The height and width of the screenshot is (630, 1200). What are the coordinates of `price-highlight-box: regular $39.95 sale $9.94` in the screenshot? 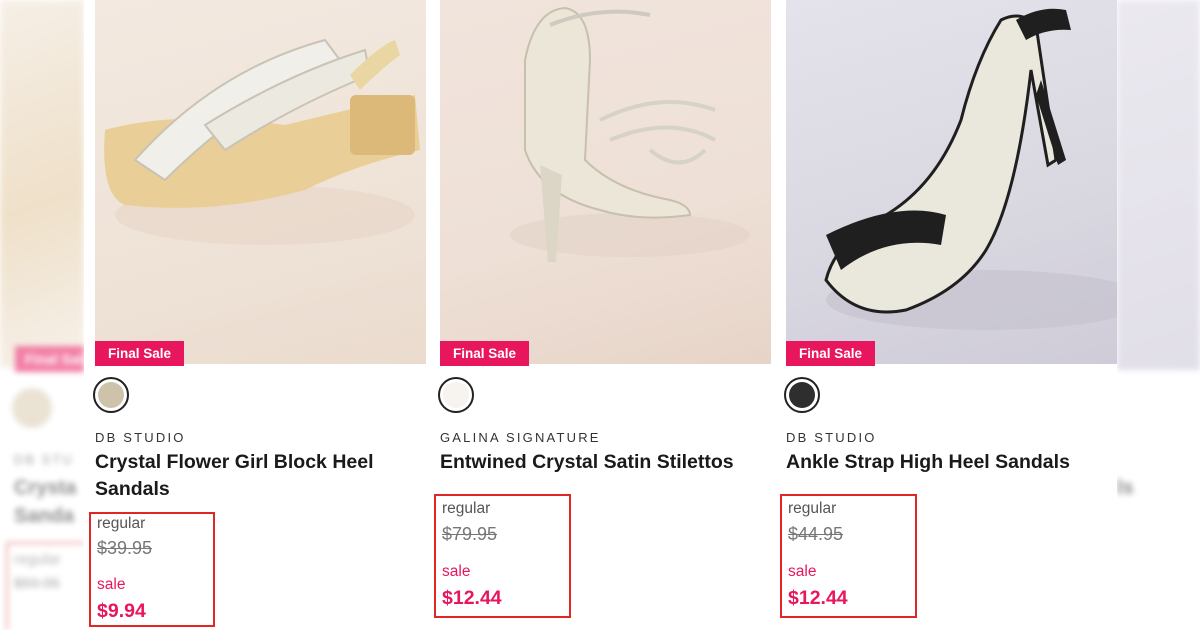 It's located at (152, 569).